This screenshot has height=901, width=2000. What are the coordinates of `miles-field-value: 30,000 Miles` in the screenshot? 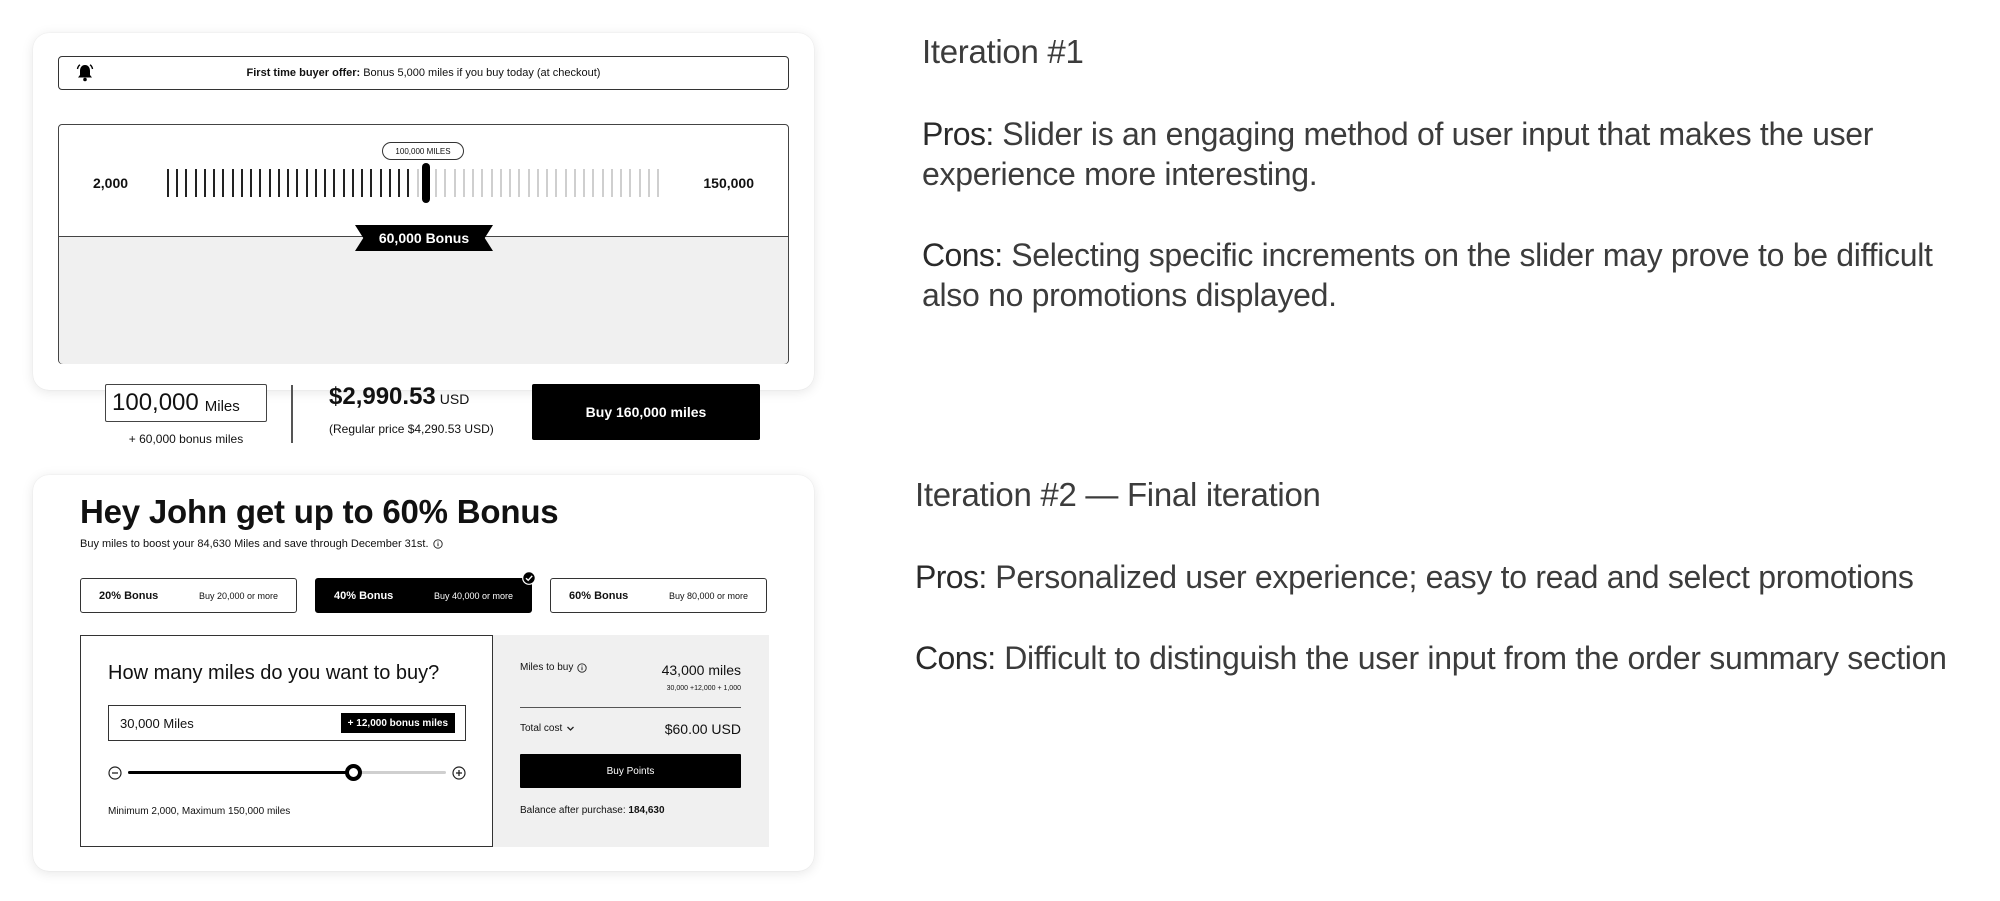 It's located at (157, 723).